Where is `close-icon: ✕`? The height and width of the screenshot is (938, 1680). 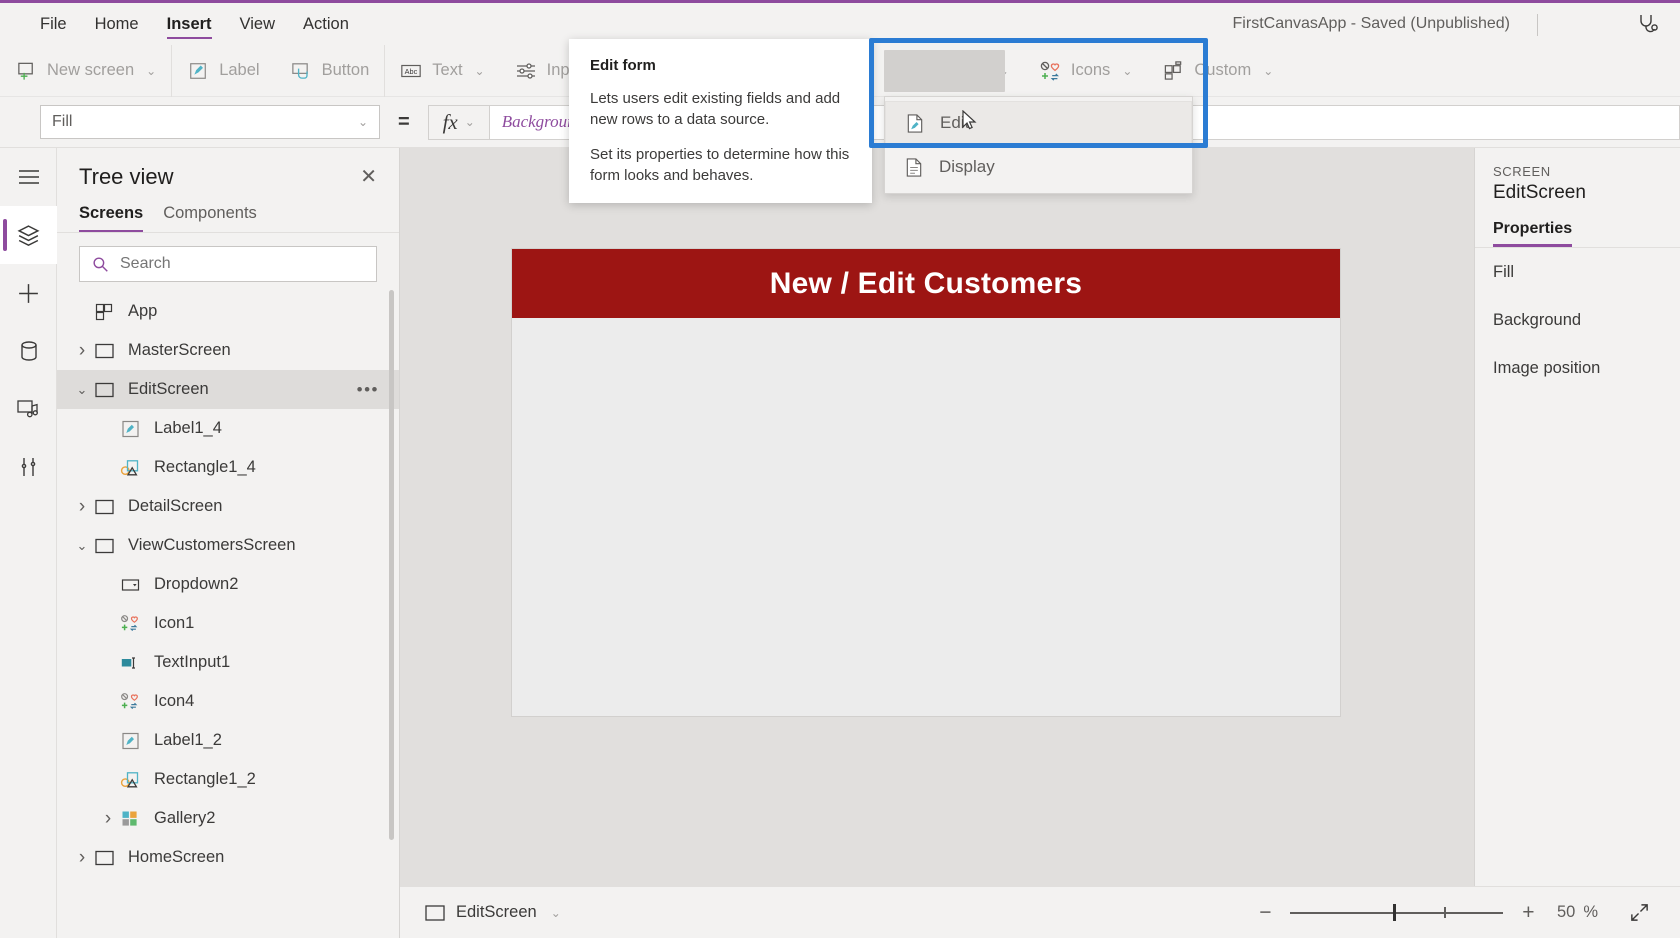
close-icon: ✕ is located at coordinates (368, 177).